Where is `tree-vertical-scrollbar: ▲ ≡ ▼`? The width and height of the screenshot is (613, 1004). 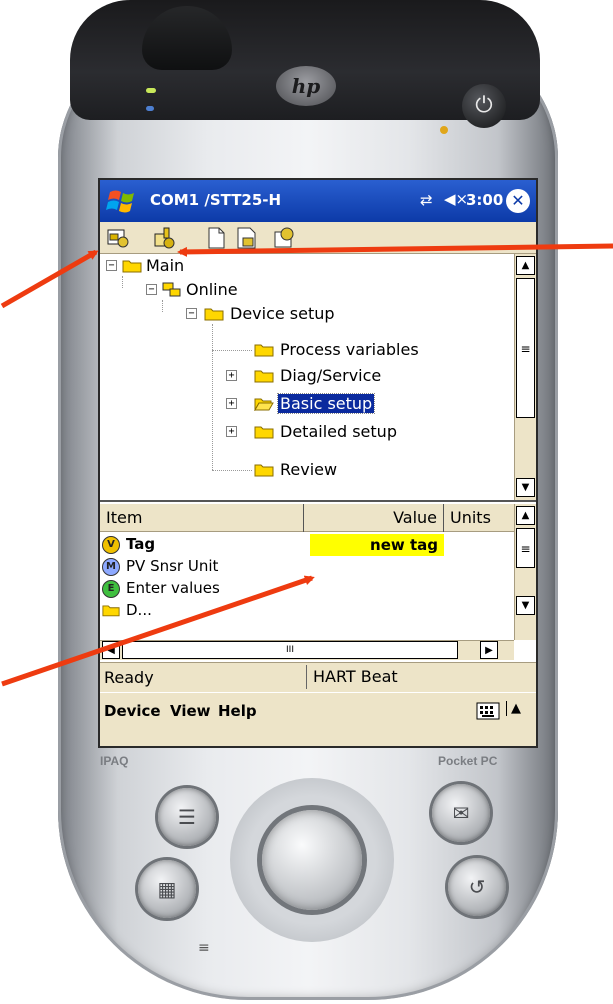 tree-vertical-scrollbar: ▲ ≡ ▼ is located at coordinates (525, 377).